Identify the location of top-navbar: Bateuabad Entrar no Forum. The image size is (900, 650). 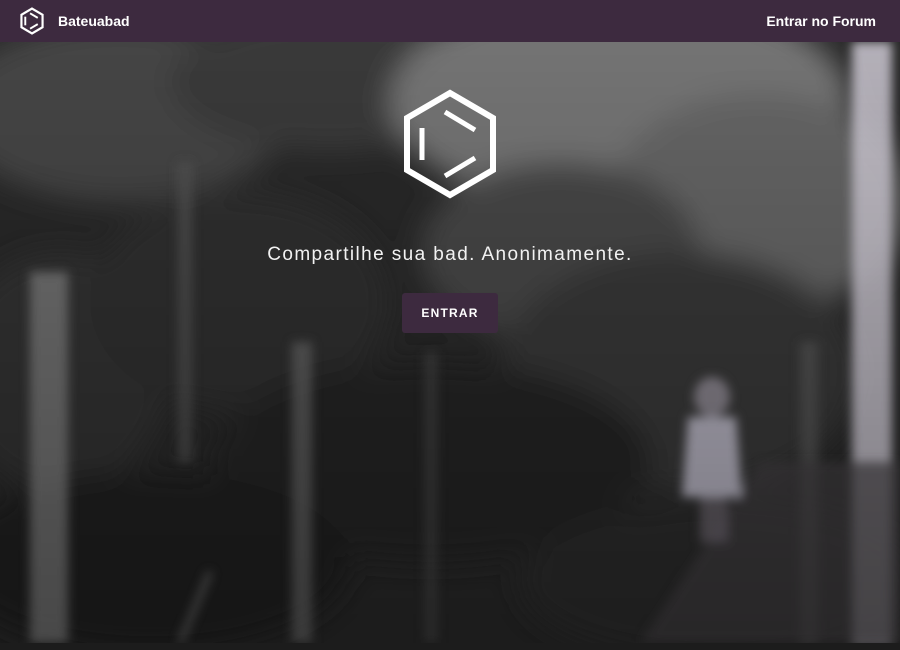
(450, 21).